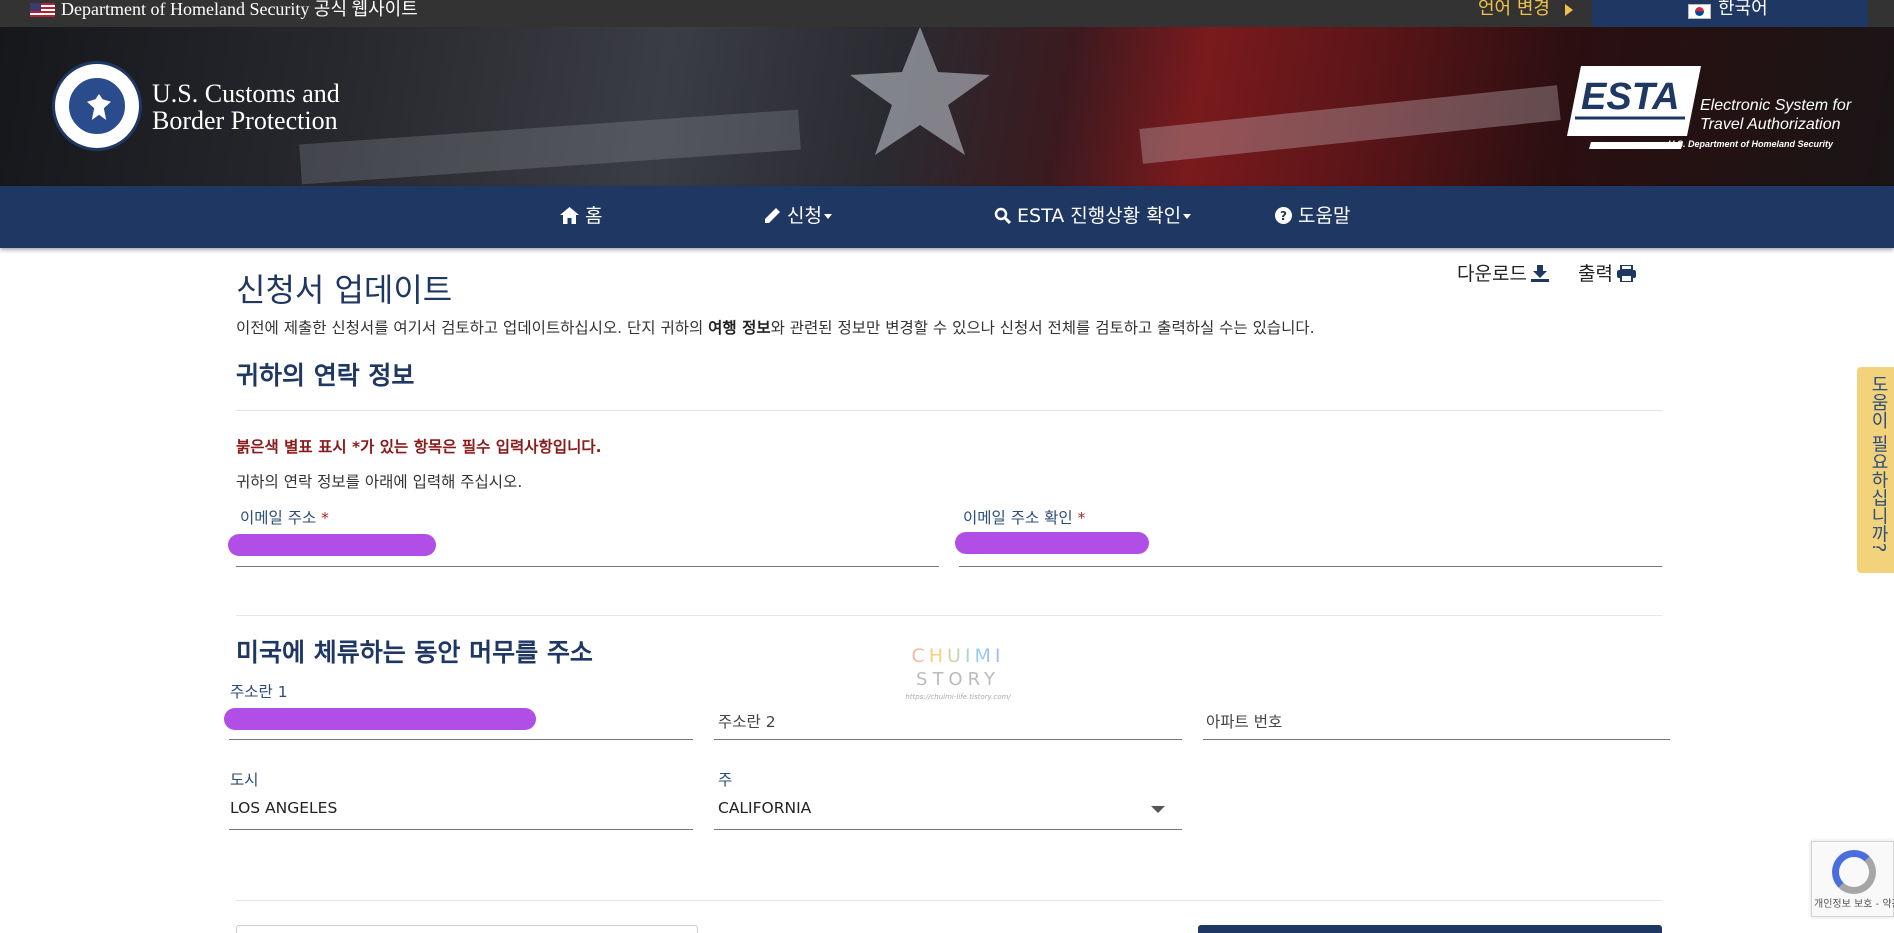 This screenshot has width=1894, height=933. What do you see at coordinates (42, 10) in the screenshot?
I see `us-flag-icon` at bounding box center [42, 10].